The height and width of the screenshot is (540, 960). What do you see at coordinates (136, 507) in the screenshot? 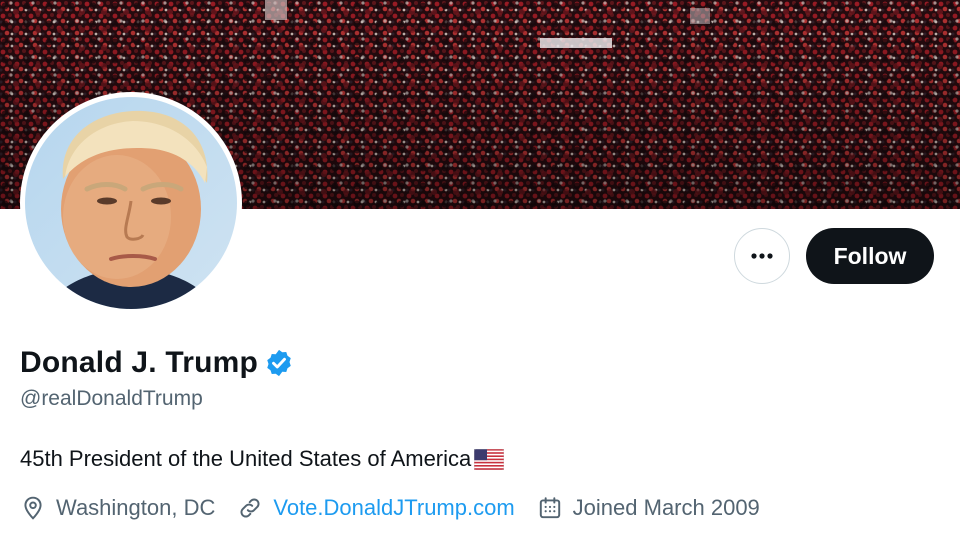
I see `location-text: Washington, DC` at bounding box center [136, 507].